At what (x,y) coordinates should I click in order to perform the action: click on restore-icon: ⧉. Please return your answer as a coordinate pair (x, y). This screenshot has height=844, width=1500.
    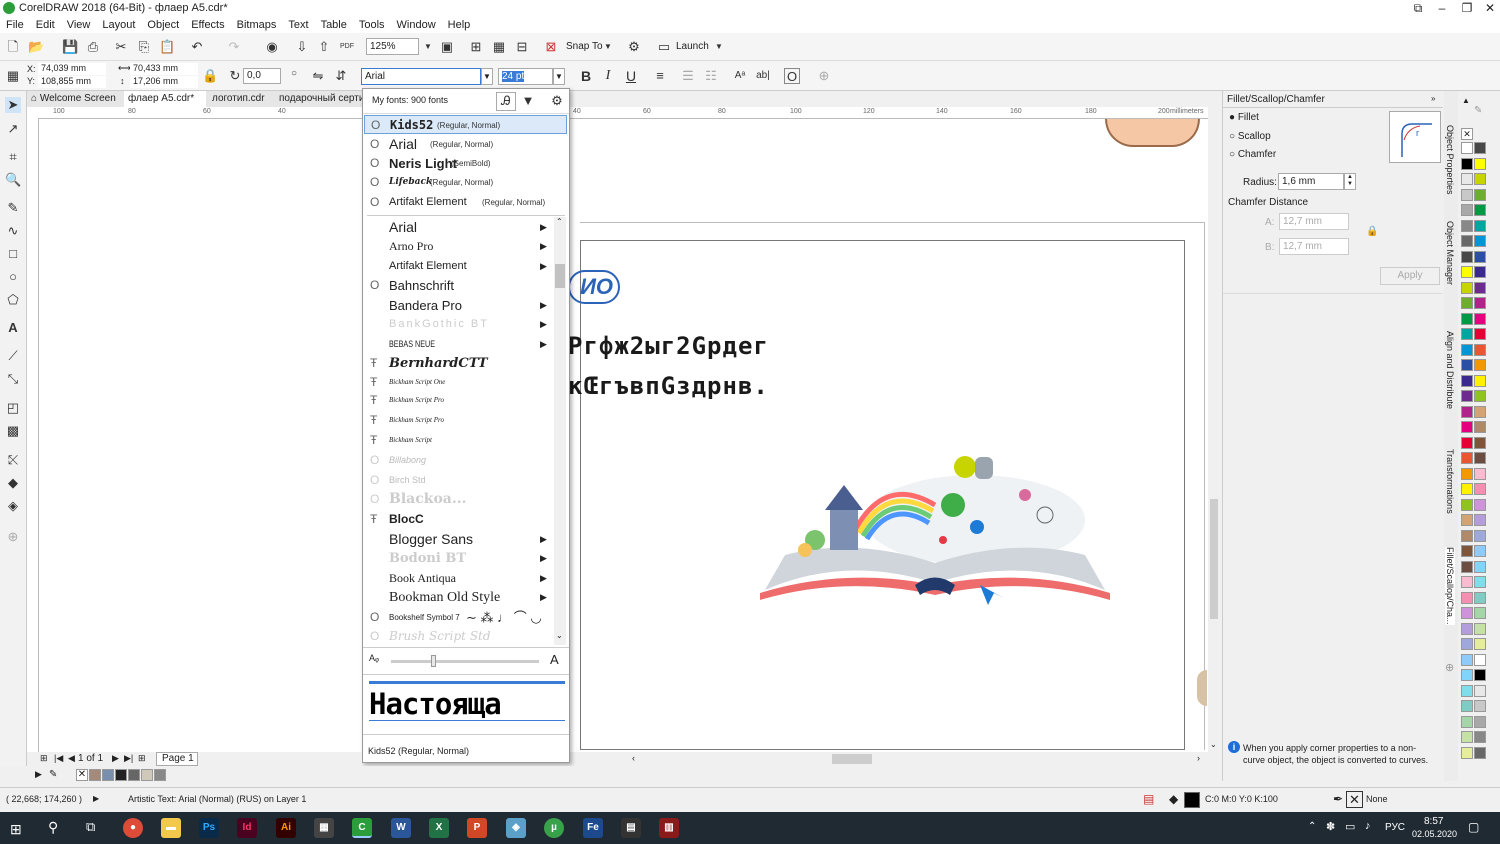
    Looking at the image, I should click on (1418, 8).